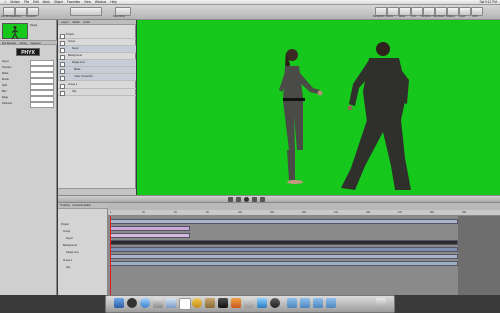 The width and height of the screenshot is (500, 313). What do you see at coordinates (9, 43) in the screenshot?
I see `tab-file-browser: File Browser` at bounding box center [9, 43].